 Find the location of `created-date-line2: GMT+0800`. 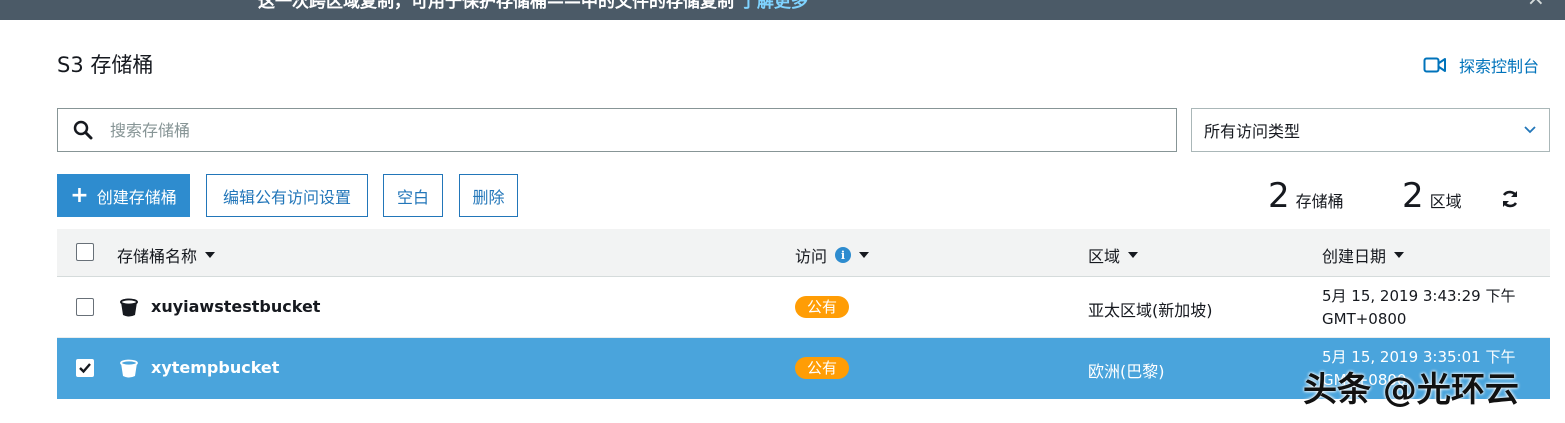

created-date-line2: GMT+0800 is located at coordinates (1364, 319).